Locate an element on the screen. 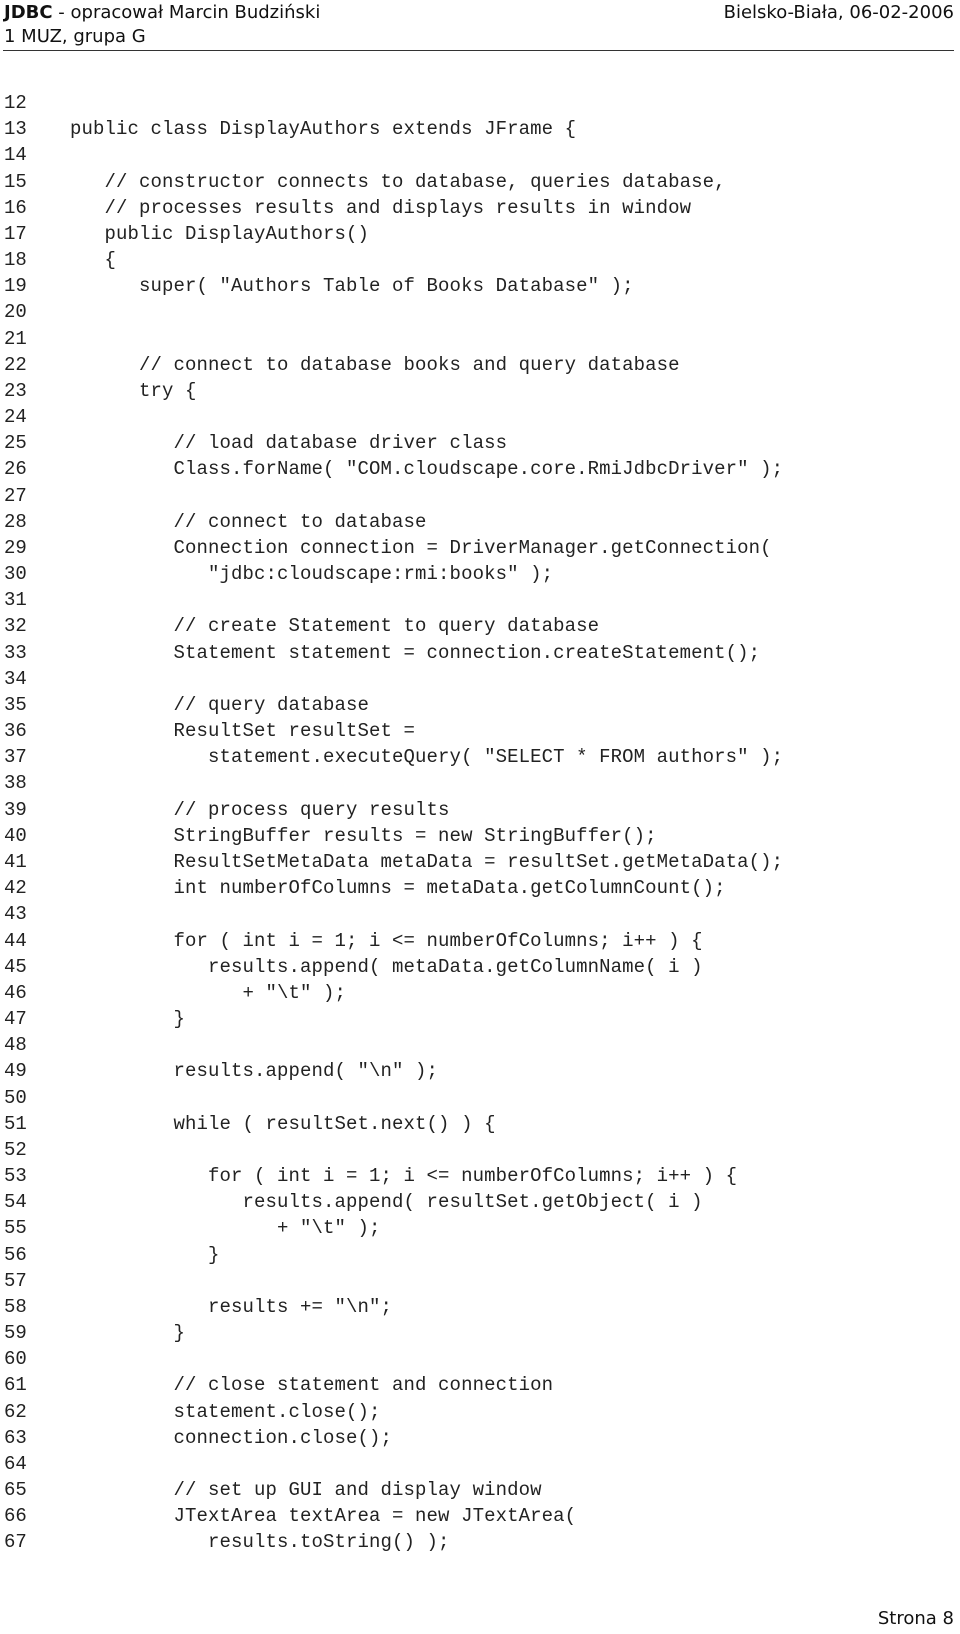 Image resolution: width=960 pixels, height=1634 pixels. code-line: 49 results.append( "\n" ); is located at coordinates (480, 1071).